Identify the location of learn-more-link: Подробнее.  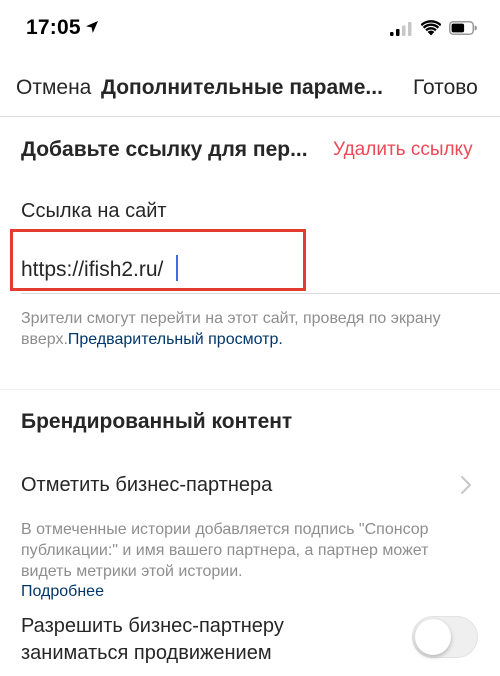
(62, 592).